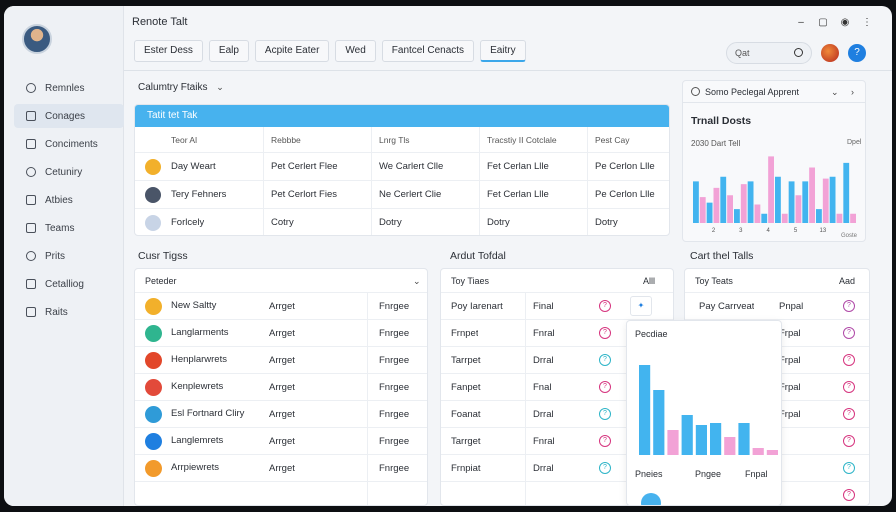 The image size is (896, 512). I want to click on right-chart-header: Somo Peclegal Apprent ⌄ ›, so click(774, 92).